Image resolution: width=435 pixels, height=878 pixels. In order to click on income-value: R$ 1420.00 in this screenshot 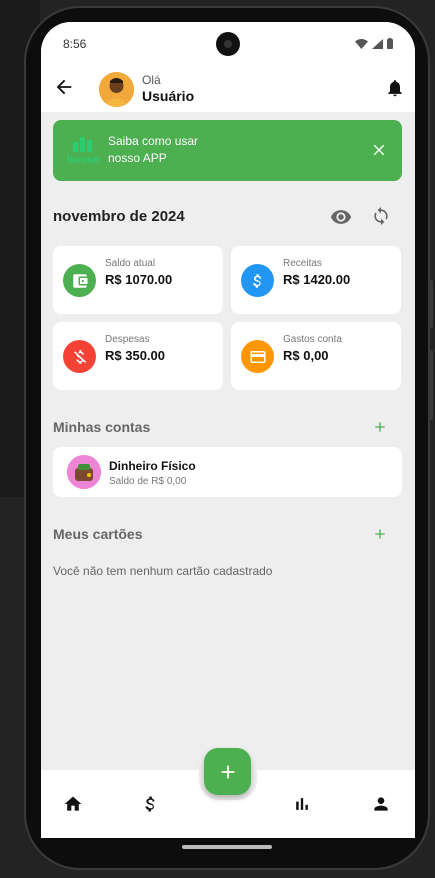, I will do `click(317, 279)`.